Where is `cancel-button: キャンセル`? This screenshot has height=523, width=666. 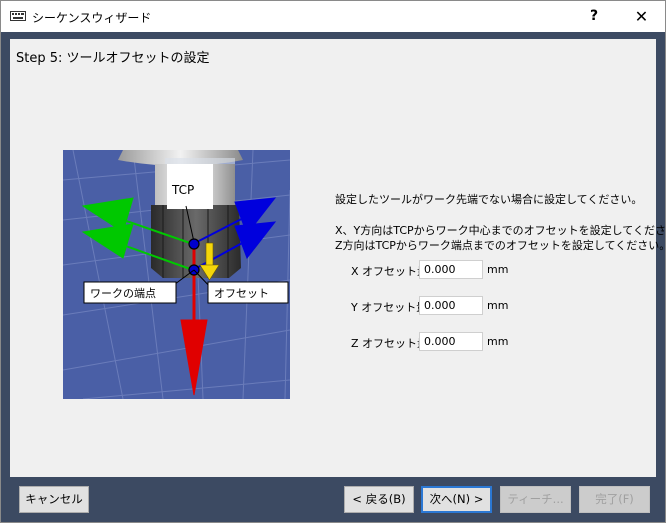
cancel-button: キャンセル is located at coordinates (54, 499).